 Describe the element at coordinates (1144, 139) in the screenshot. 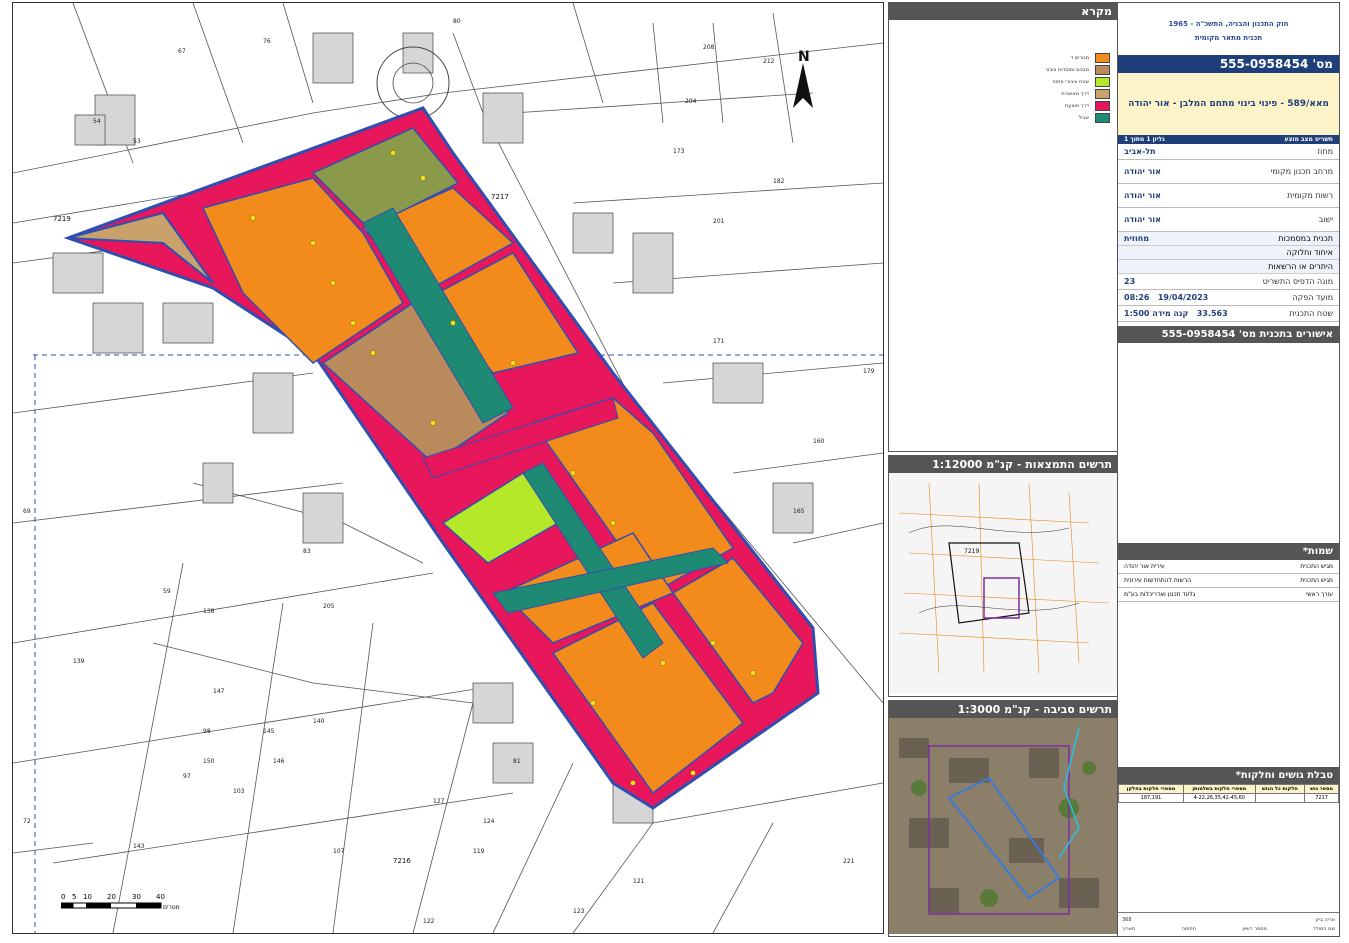

I see `sheet-index: גליון 1 מתוך 1` at that location.